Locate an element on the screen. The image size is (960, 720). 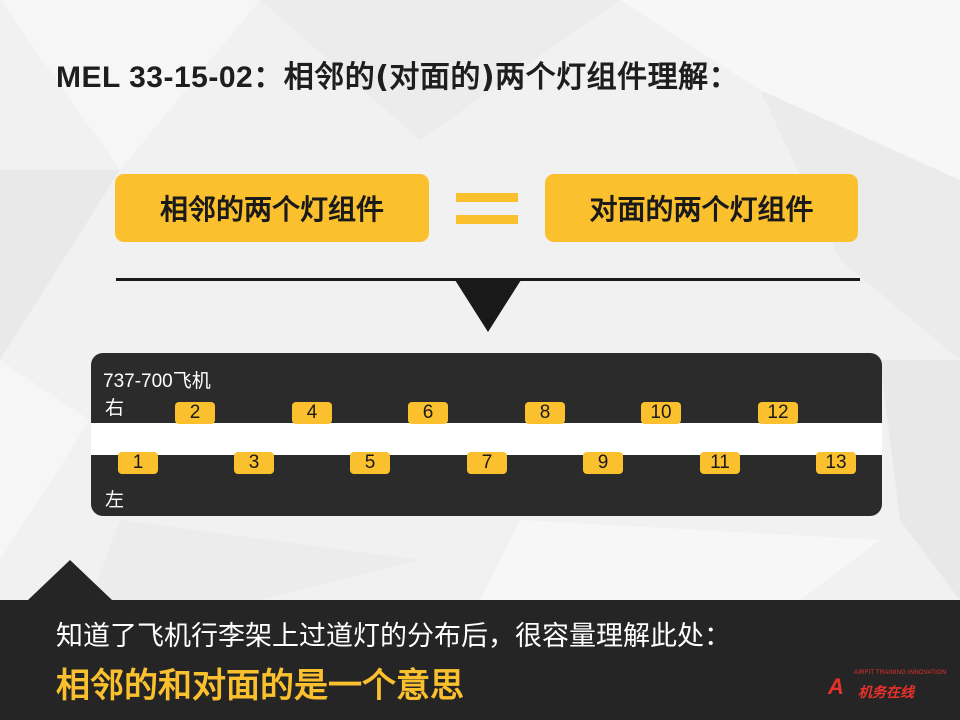
equals-icon is located at coordinates (487, 208).